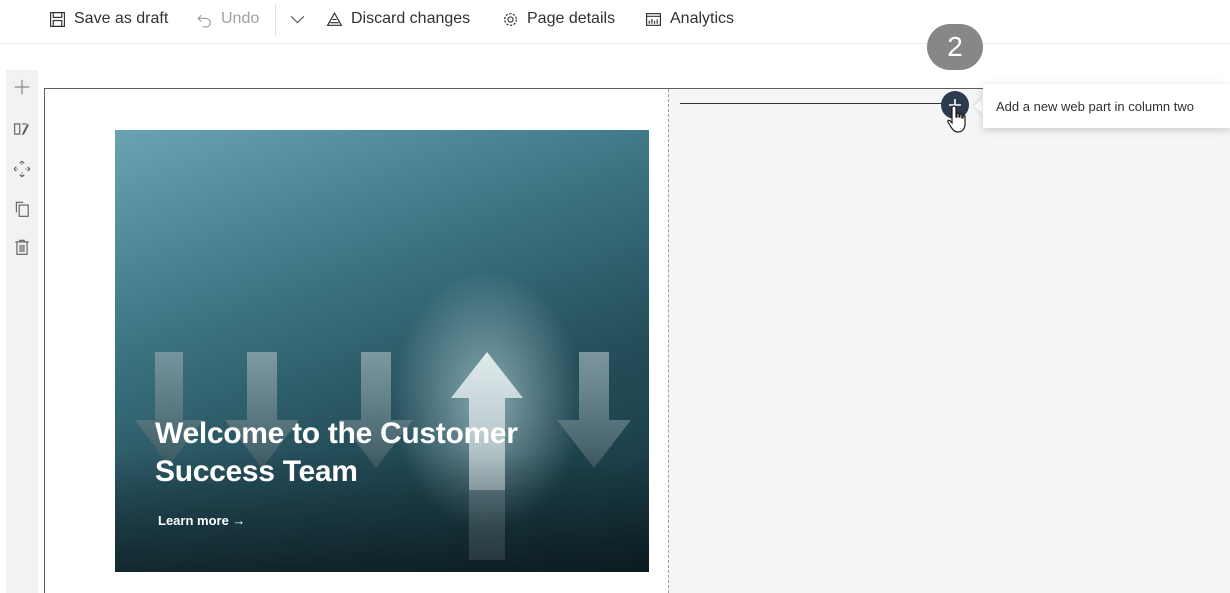 The height and width of the screenshot is (593, 1230). What do you see at coordinates (571, 18) in the screenshot?
I see `page-details-label: Page details` at bounding box center [571, 18].